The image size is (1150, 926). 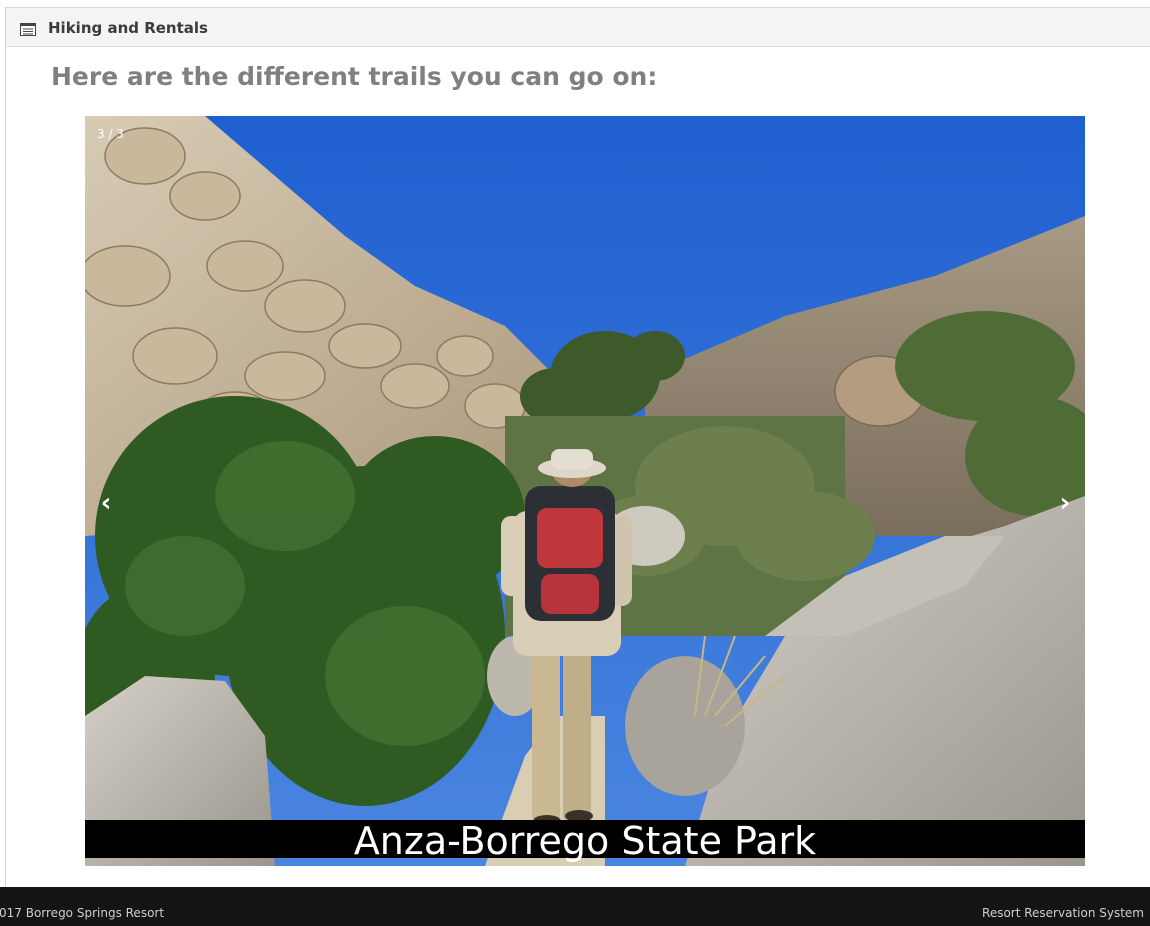 I want to click on slide-counter: 3 / 3, so click(x=110, y=134).